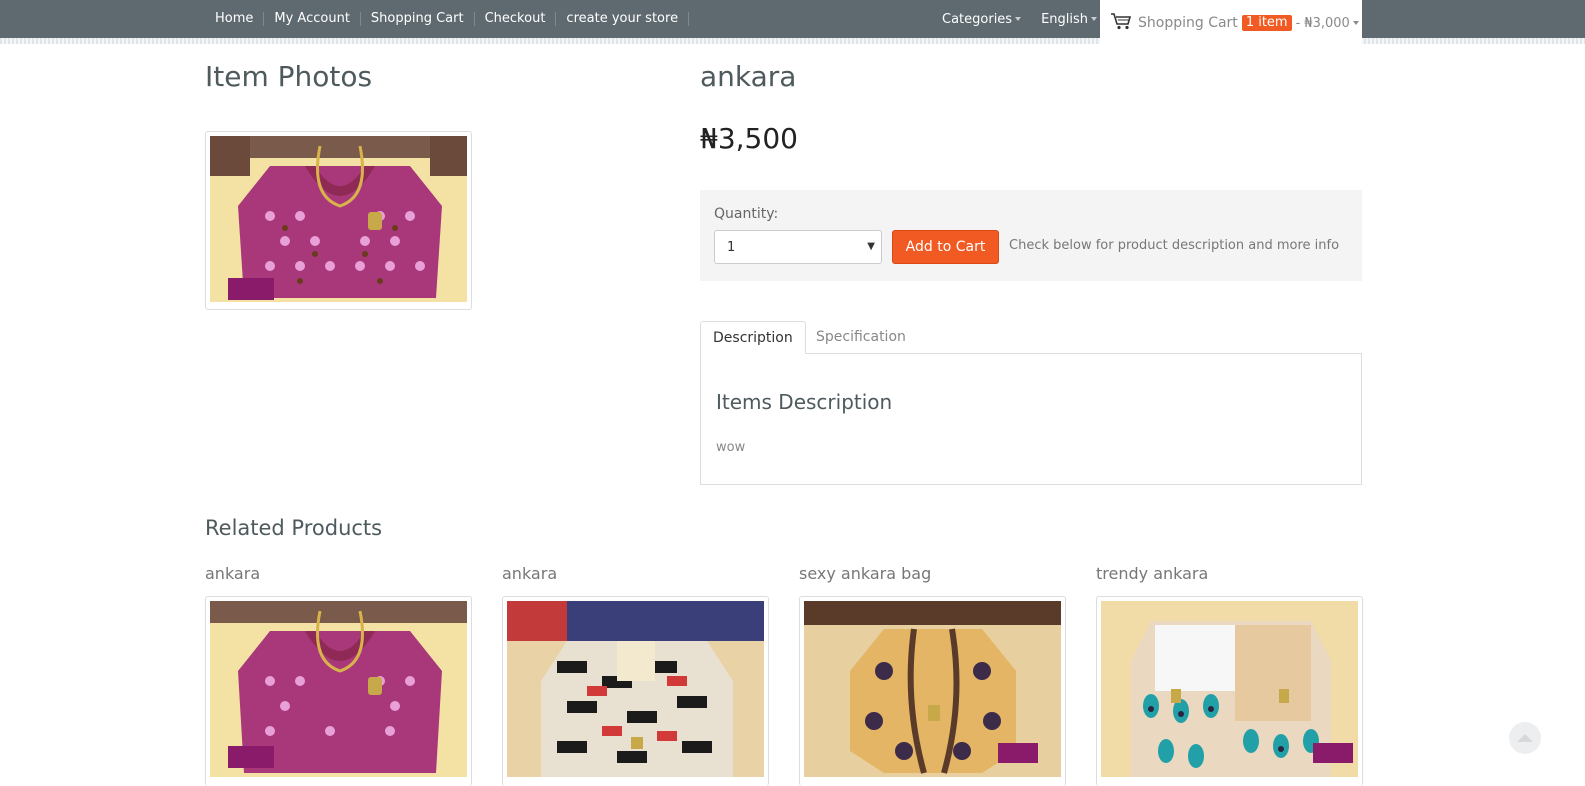 The height and width of the screenshot is (786, 1585). I want to click on scroll-to-top-button, so click(1525, 738).